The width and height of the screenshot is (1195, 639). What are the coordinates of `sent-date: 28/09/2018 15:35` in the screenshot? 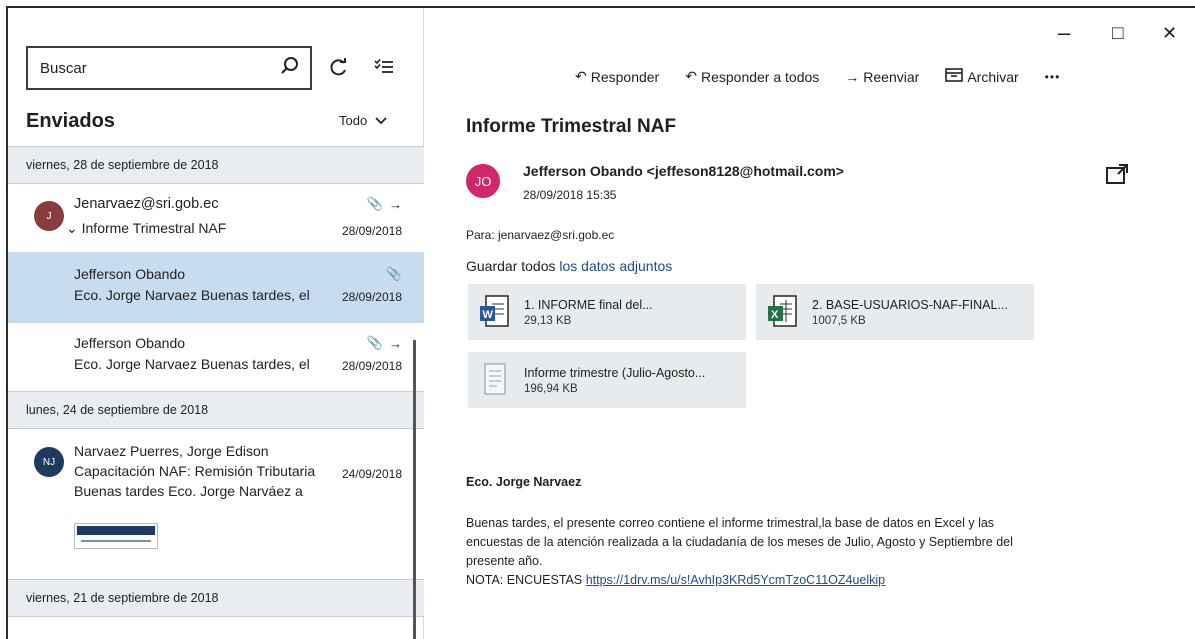 It's located at (570, 195).